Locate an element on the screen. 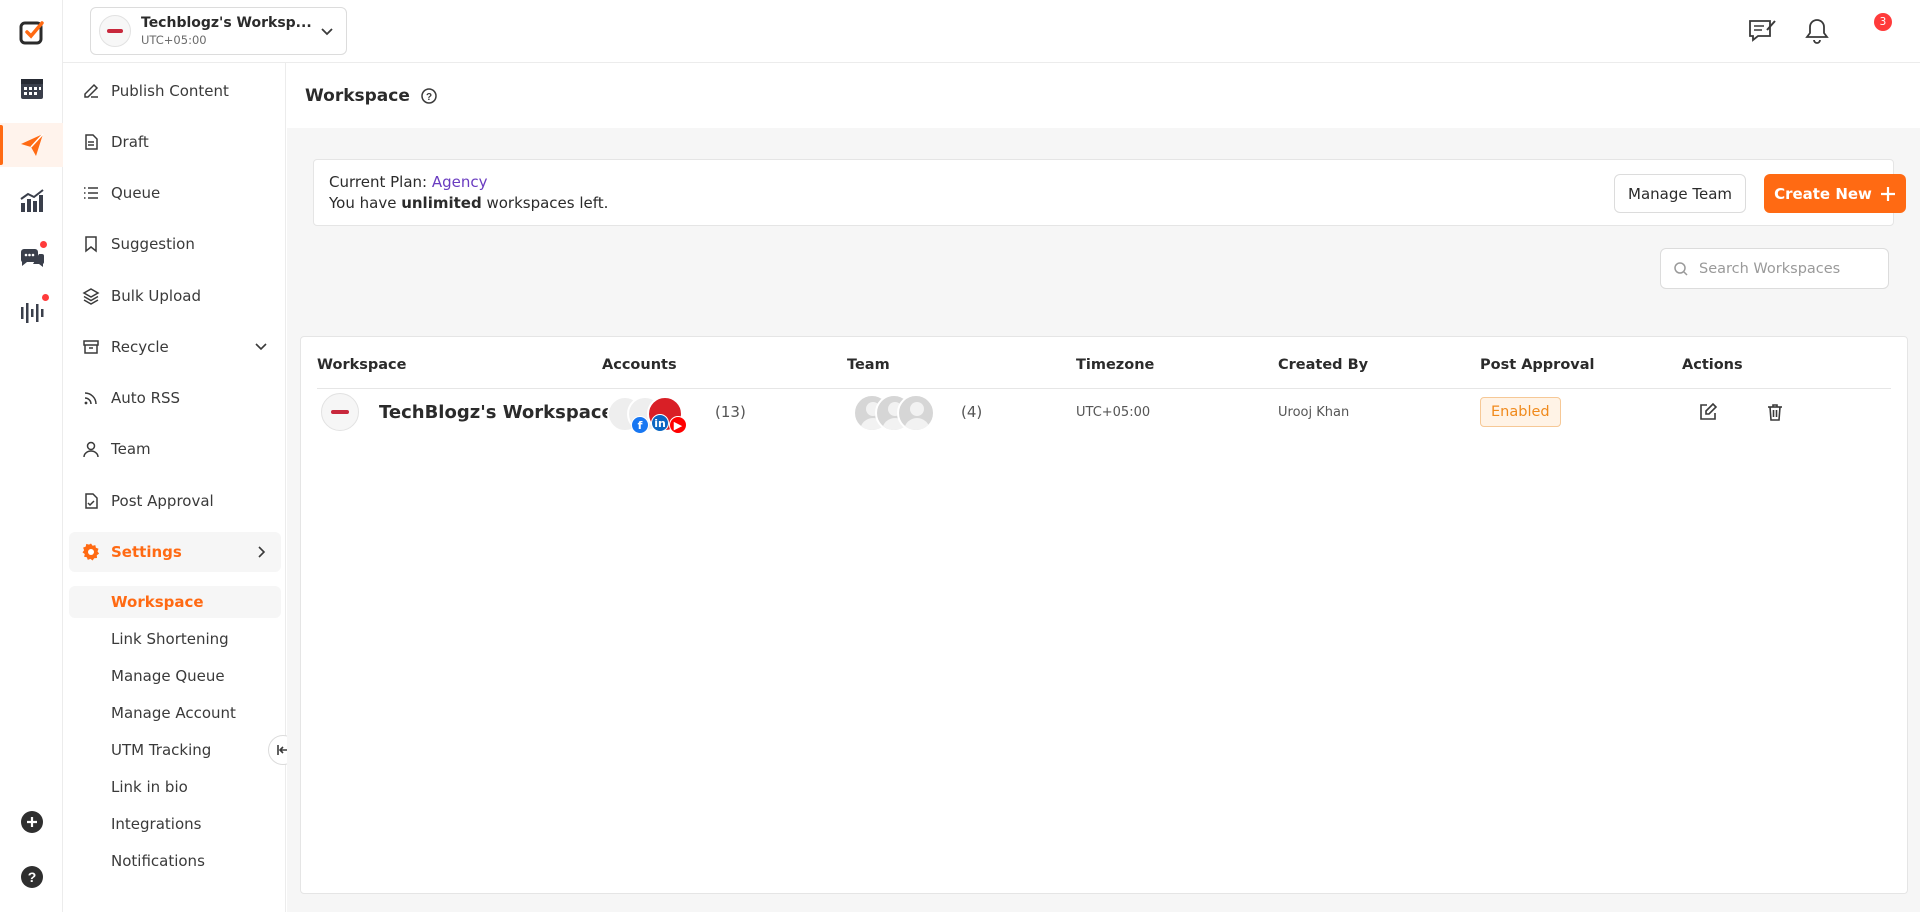 The height and width of the screenshot is (912, 1920). created-by-value: Urooj Khan is located at coordinates (1314, 412).